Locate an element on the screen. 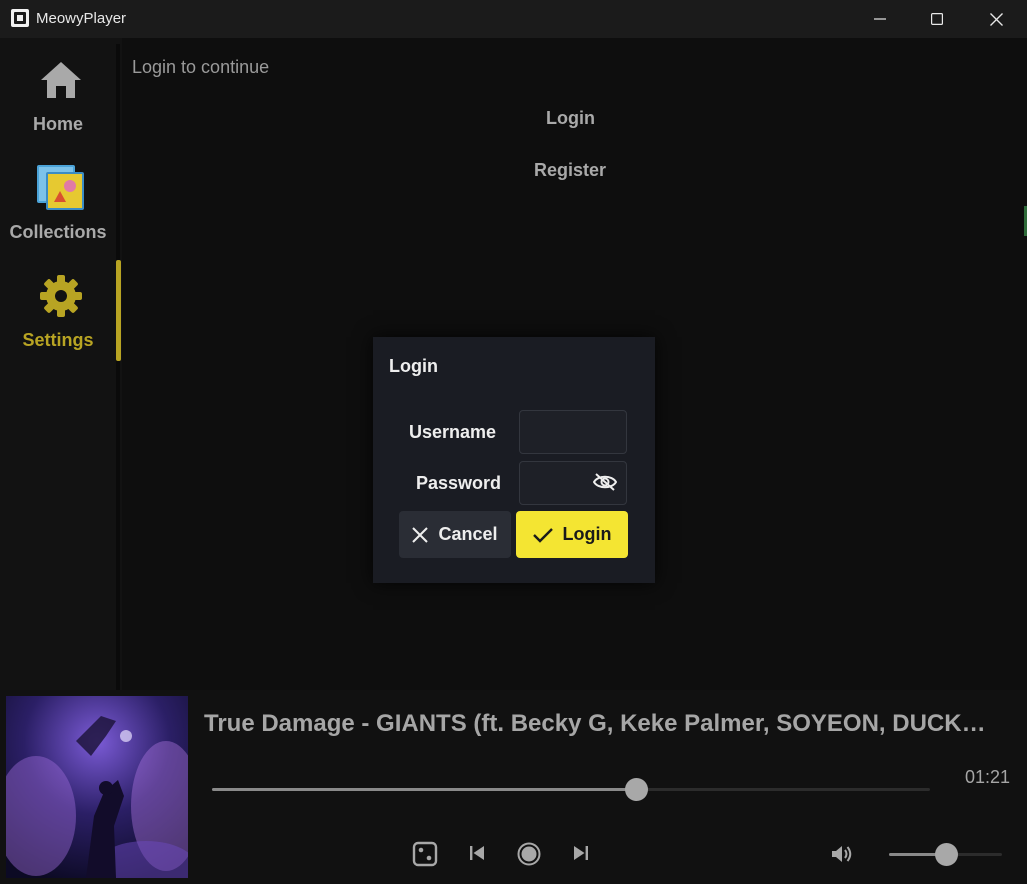 The height and width of the screenshot is (884, 1027). previous-icon is located at coordinates (477, 853).